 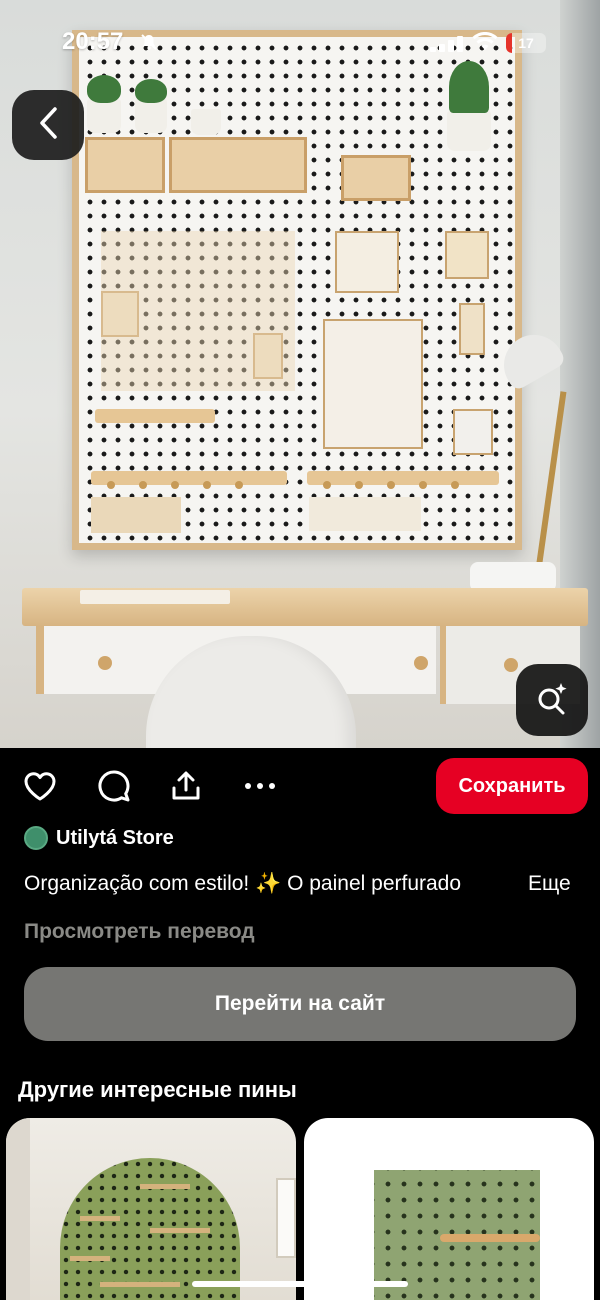 I want to click on card-frame, so click(x=286, y=1218).